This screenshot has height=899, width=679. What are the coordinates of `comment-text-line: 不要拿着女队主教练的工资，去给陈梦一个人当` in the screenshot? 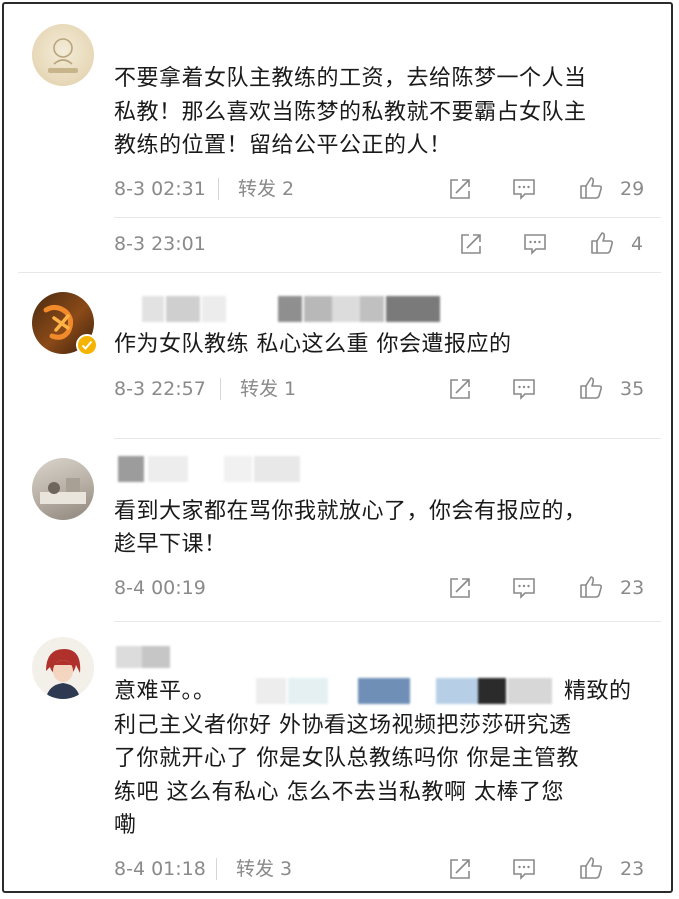 It's located at (350, 78).